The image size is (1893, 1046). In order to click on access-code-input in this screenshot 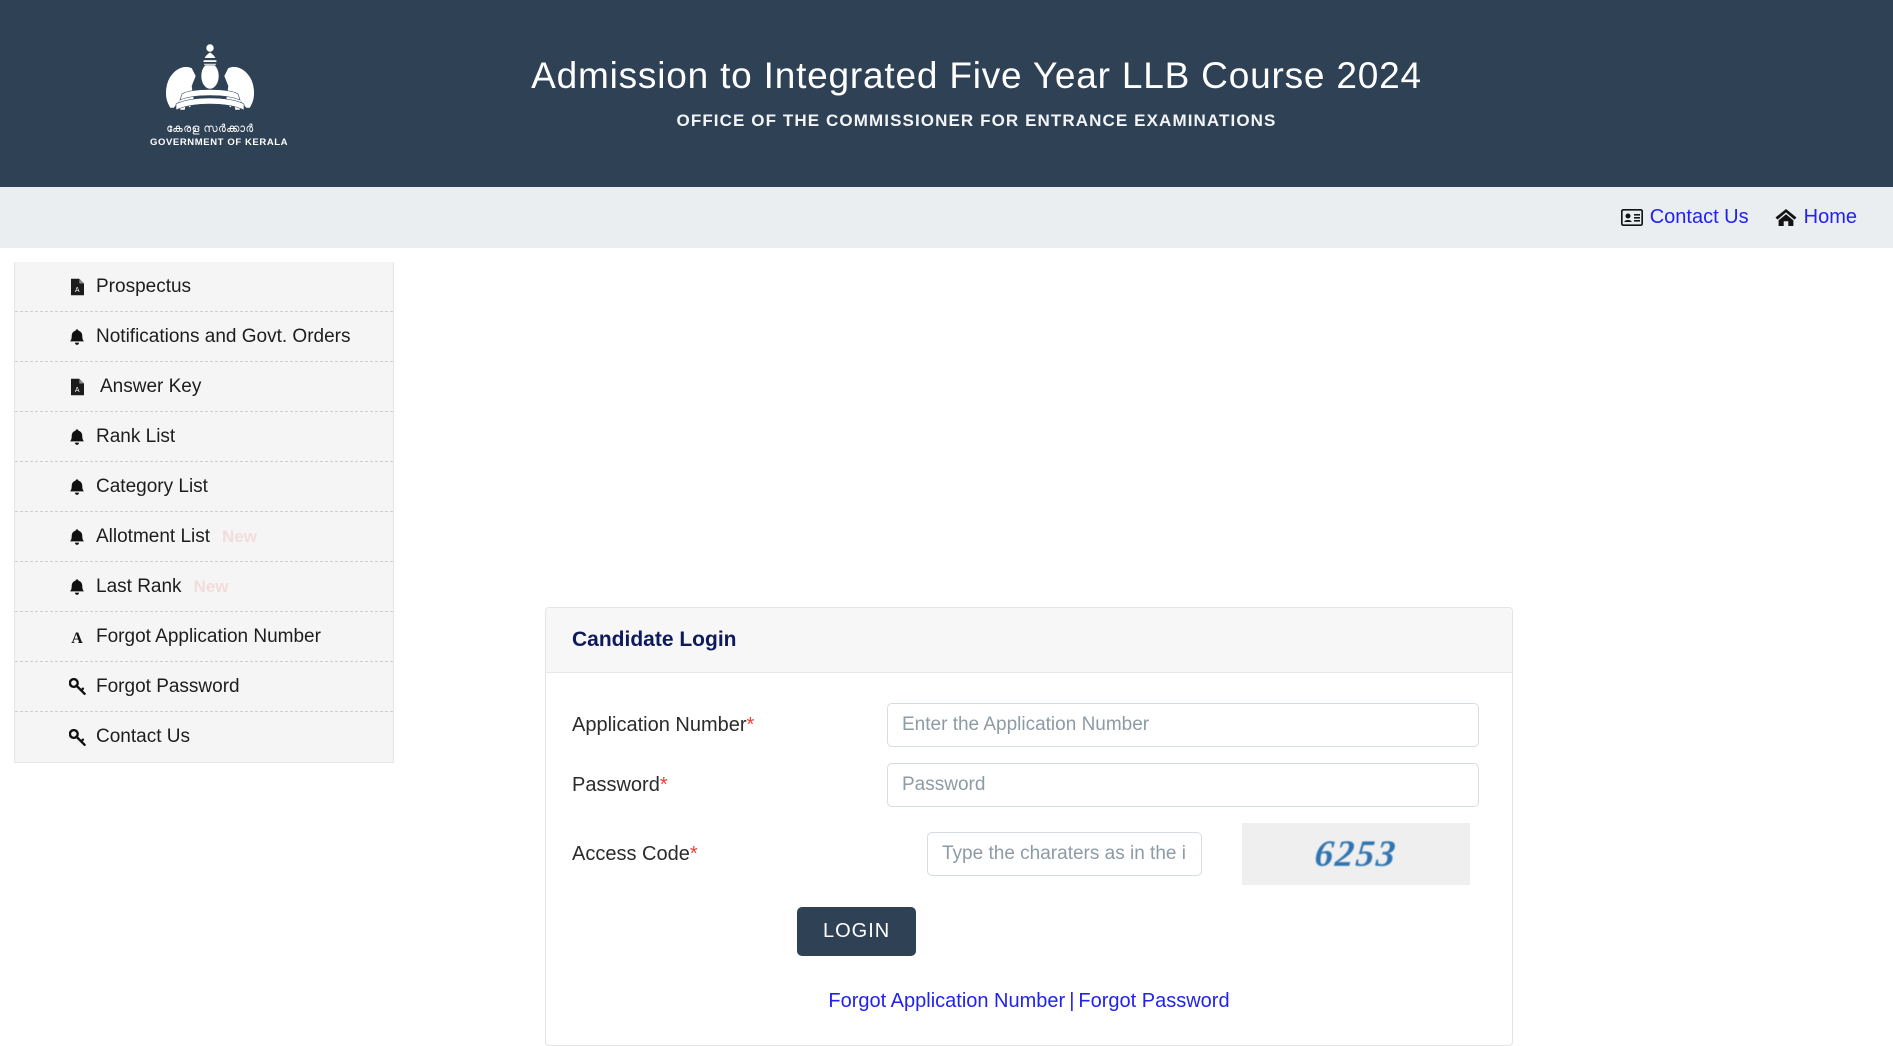, I will do `click(1064, 854)`.